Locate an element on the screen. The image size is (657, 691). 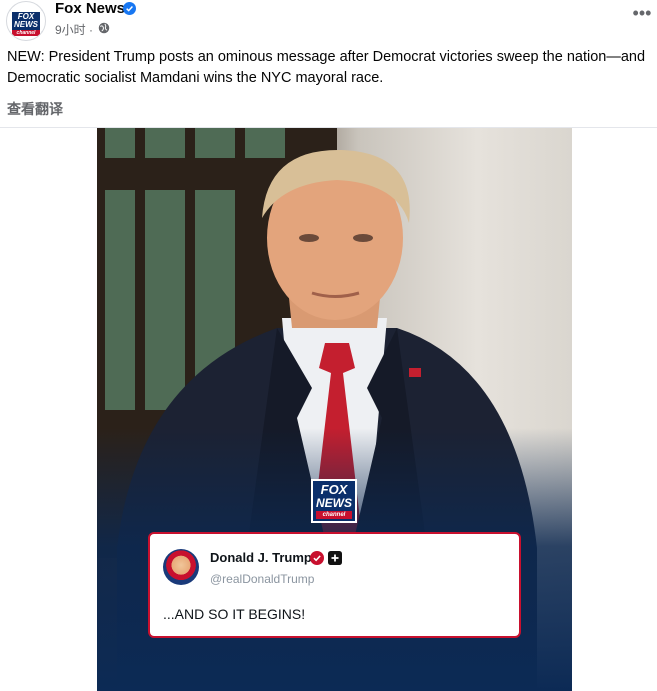
watermark-line2: NEWS is located at coordinates (334, 503).